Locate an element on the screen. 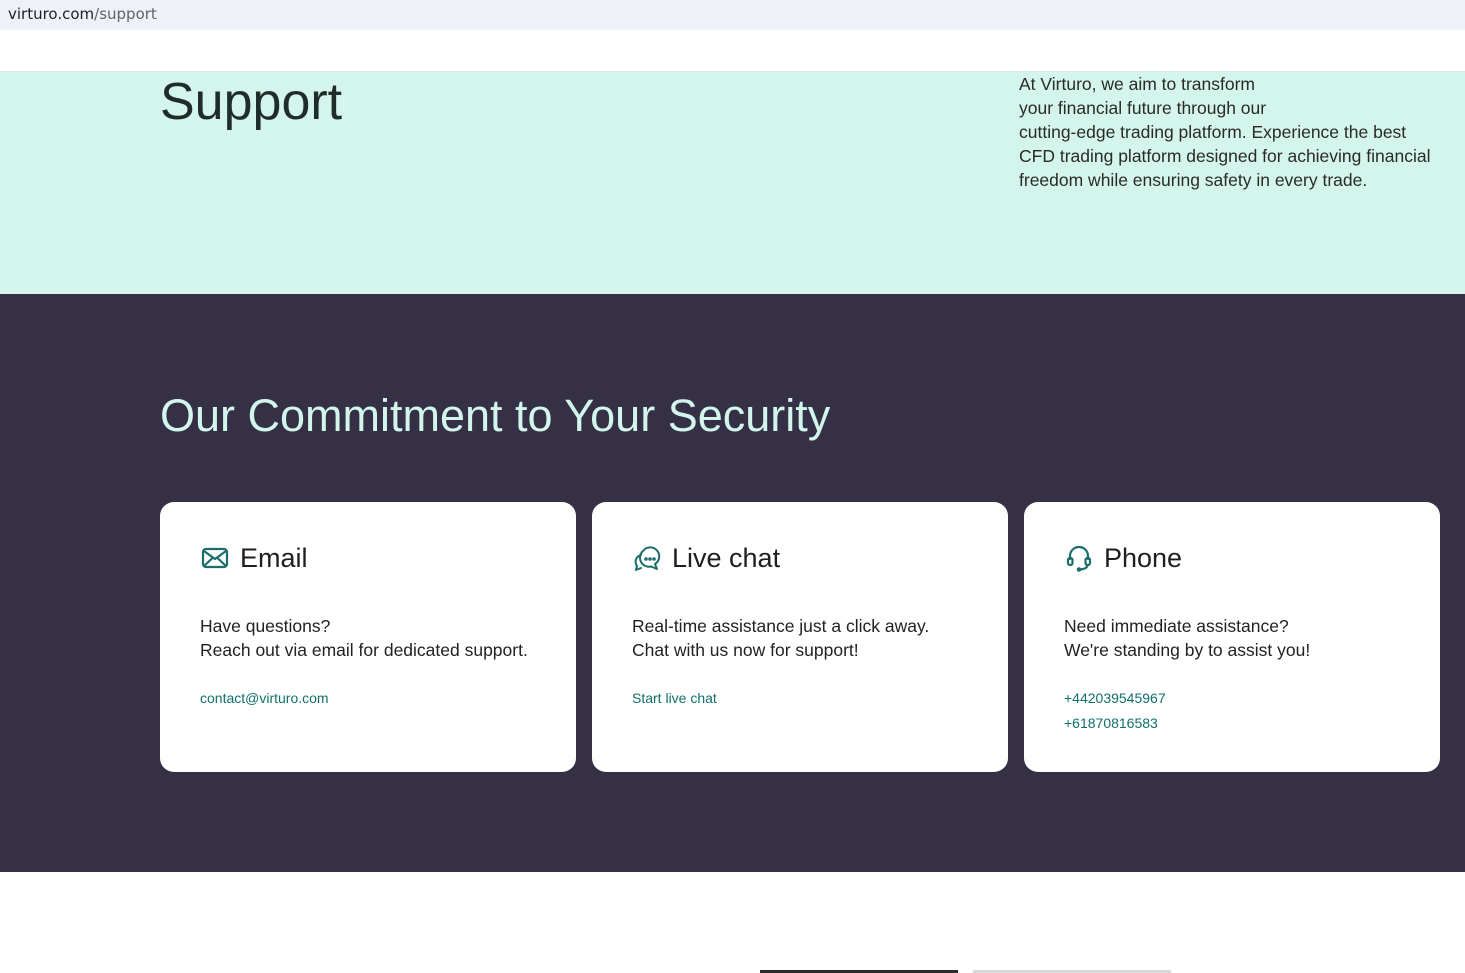 Image resolution: width=1465 pixels, height=973 pixels. live-chat-card-desc-line: Chat with us now for support! is located at coordinates (745, 650).